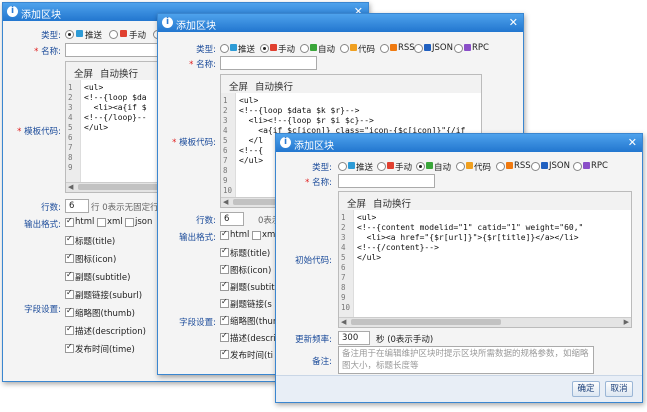 This screenshot has width=647, height=412. What do you see at coordinates (206, 221) in the screenshot?
I see `rows-label: 行数:` at bounding box center [206, 221].